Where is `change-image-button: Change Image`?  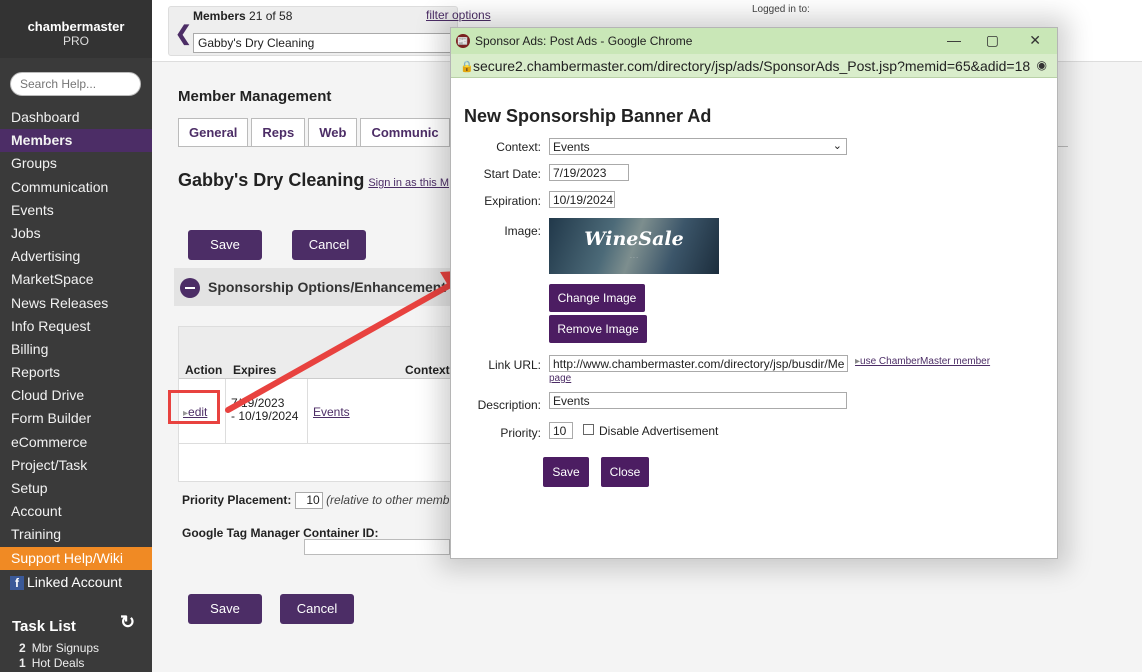
change-image-button: Change Image is located at coordinates (597, 298).